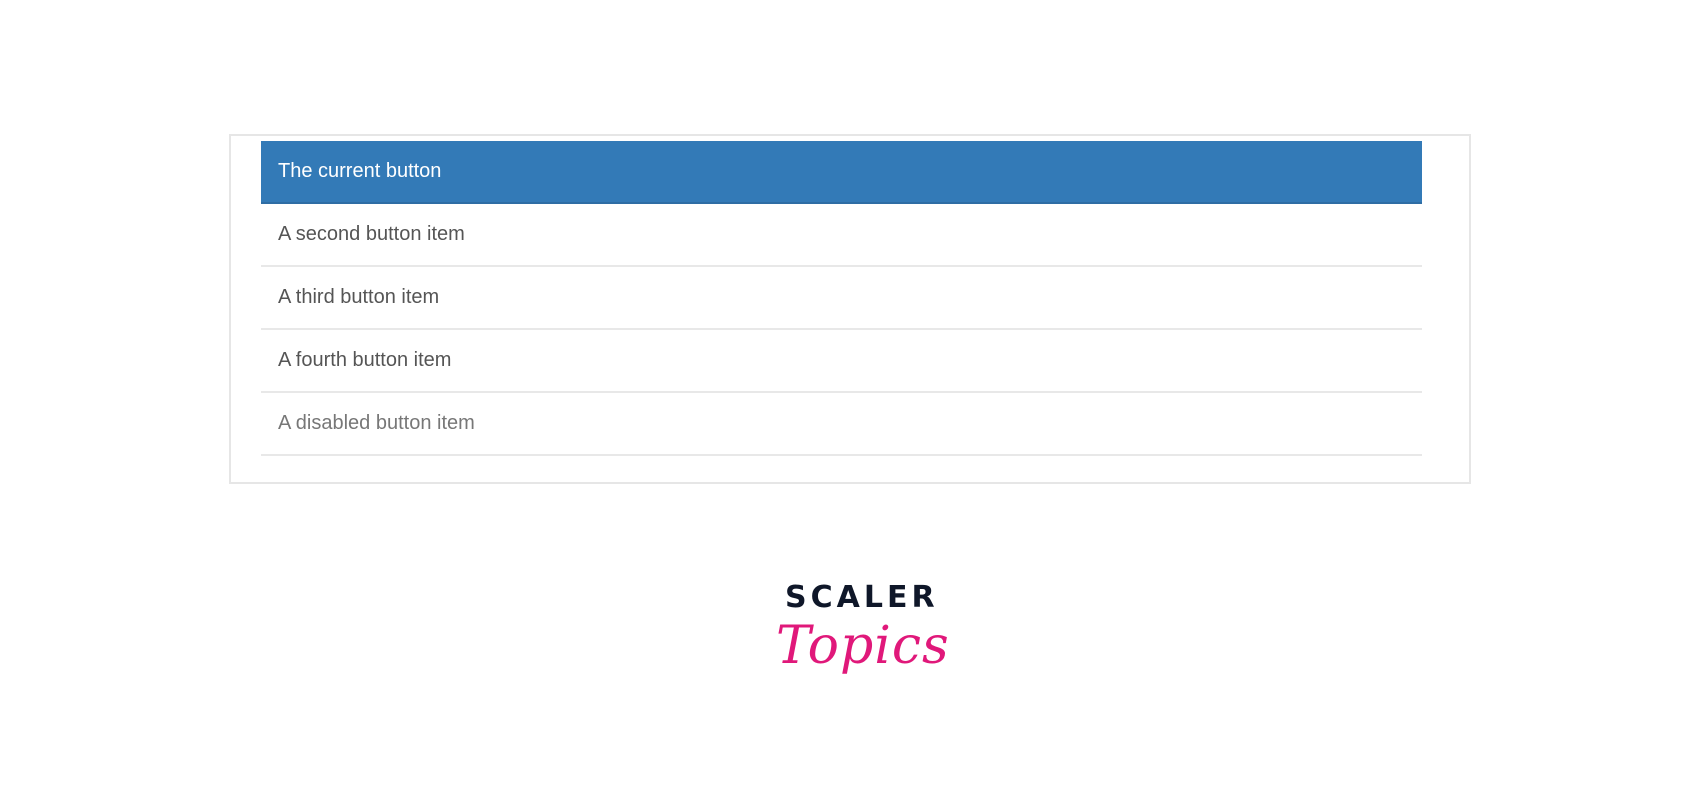  I want to click on list-button-second: A second button item, so click(841, 235).